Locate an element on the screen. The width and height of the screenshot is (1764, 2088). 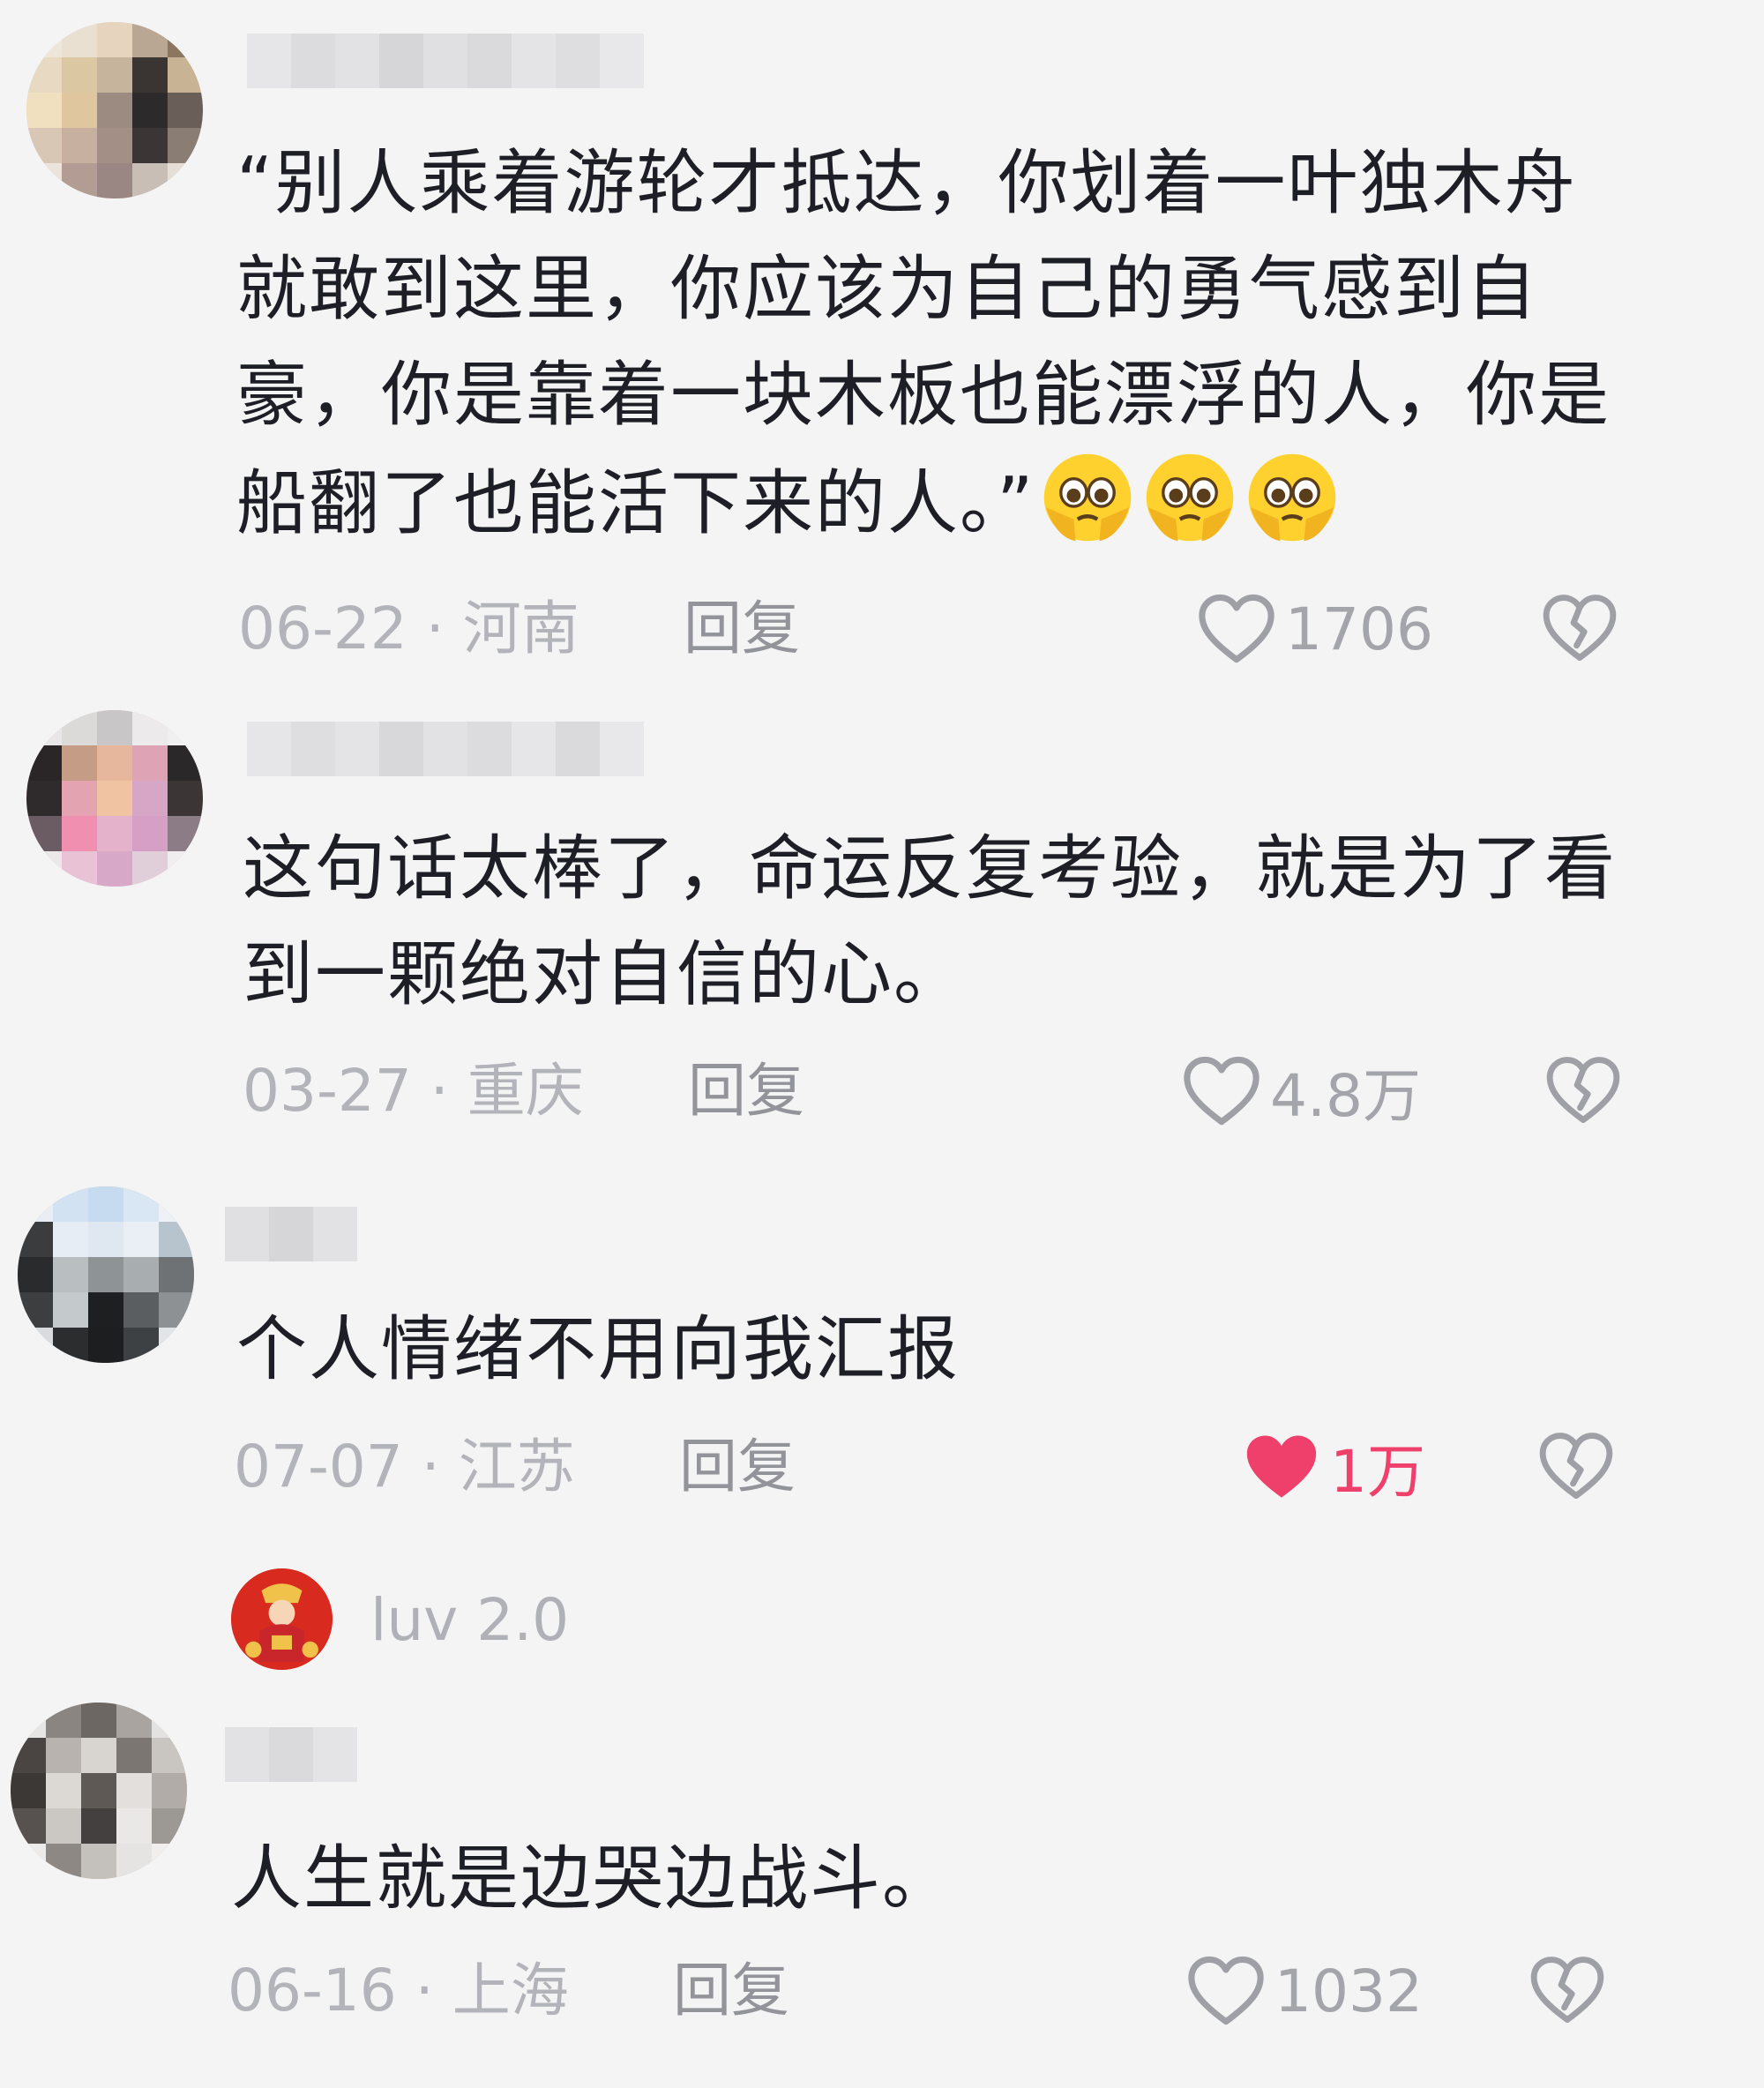
comment-meta: 06-16 · 上海 回复 is located at coordinates (933, 1991).